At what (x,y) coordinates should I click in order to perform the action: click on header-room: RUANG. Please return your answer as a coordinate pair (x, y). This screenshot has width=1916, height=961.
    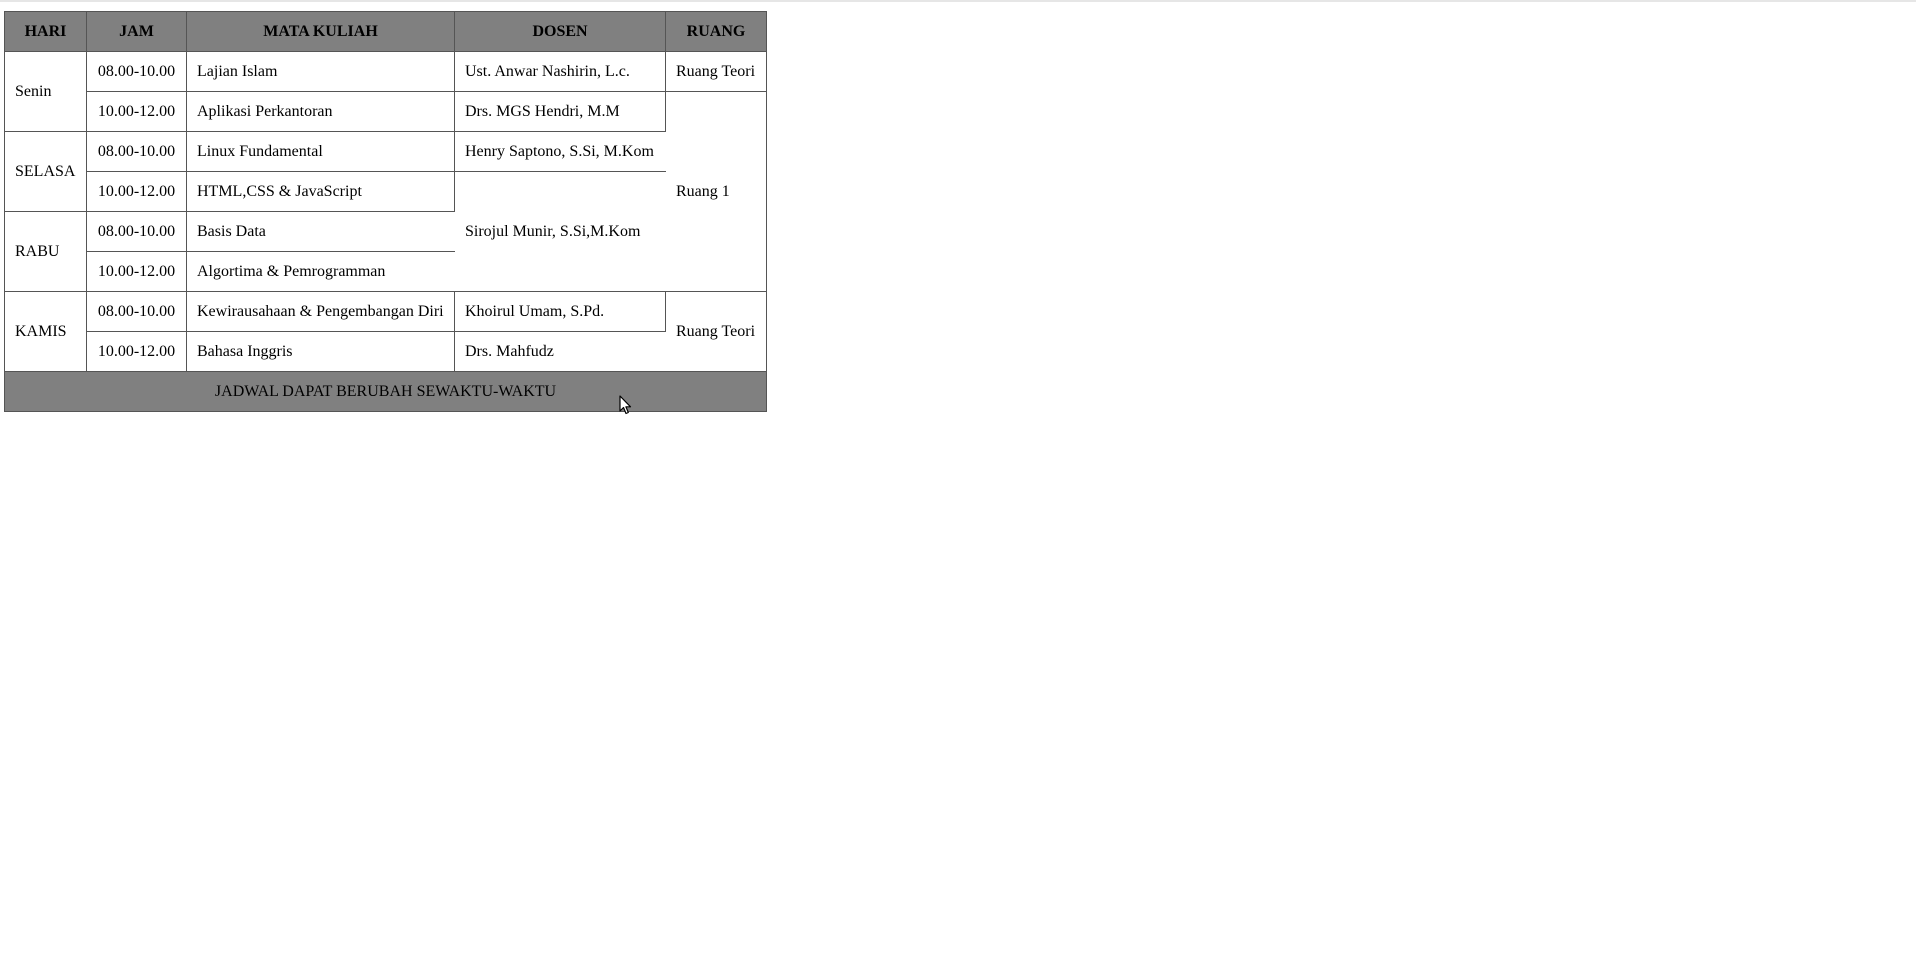
    Looking at the image, I should click on (716, 32).